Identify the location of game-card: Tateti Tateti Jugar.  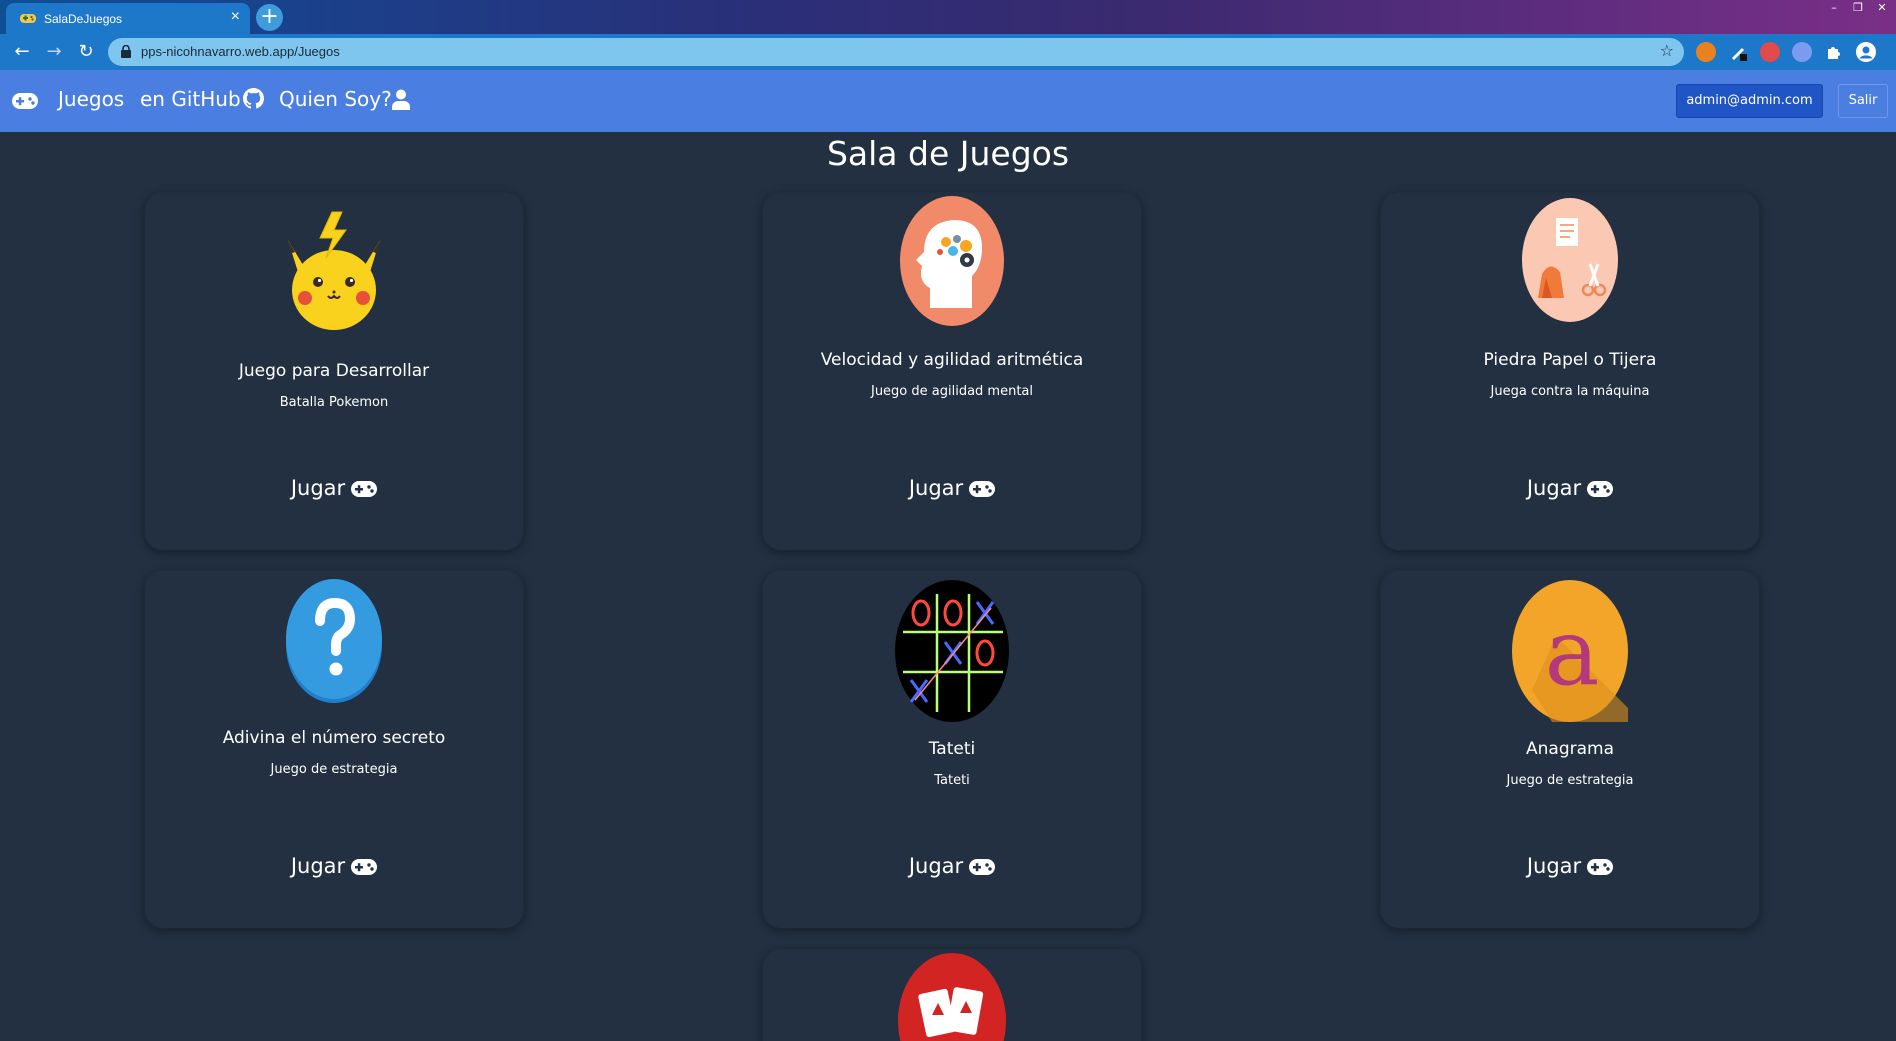
(952, 749).